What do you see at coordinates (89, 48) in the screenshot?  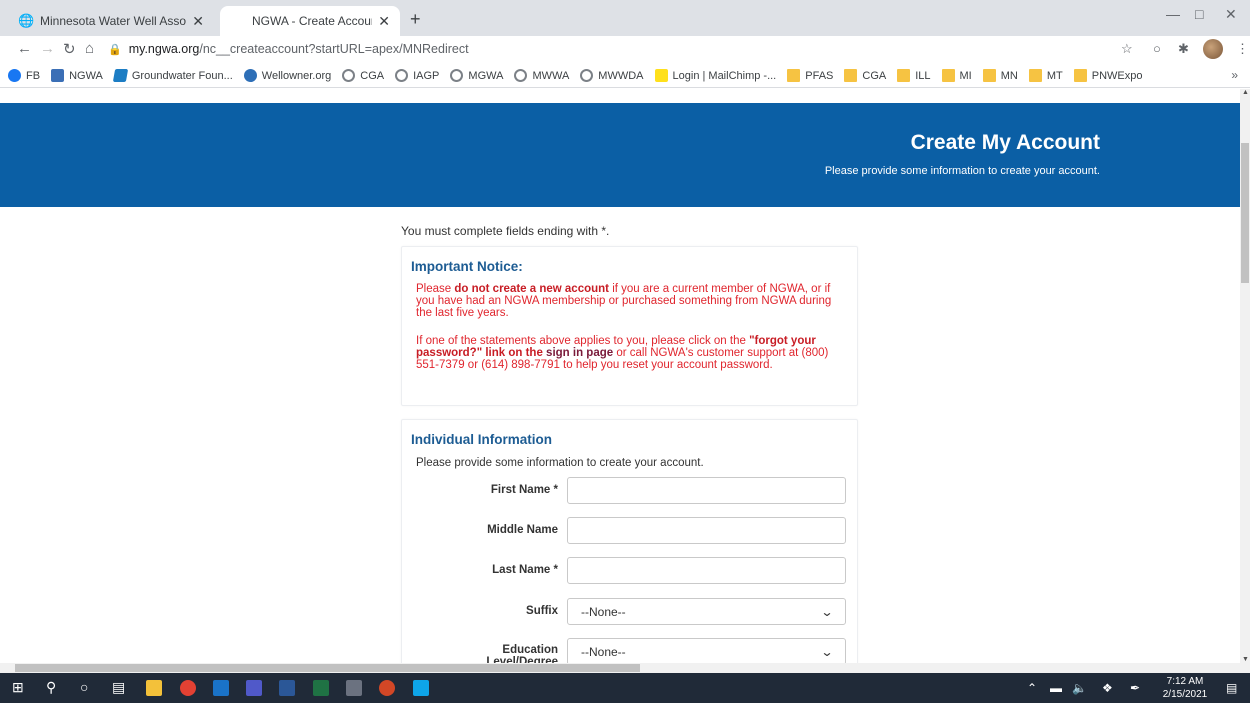 I see `home-icon: ⌂` at bounding box center [89, 48].